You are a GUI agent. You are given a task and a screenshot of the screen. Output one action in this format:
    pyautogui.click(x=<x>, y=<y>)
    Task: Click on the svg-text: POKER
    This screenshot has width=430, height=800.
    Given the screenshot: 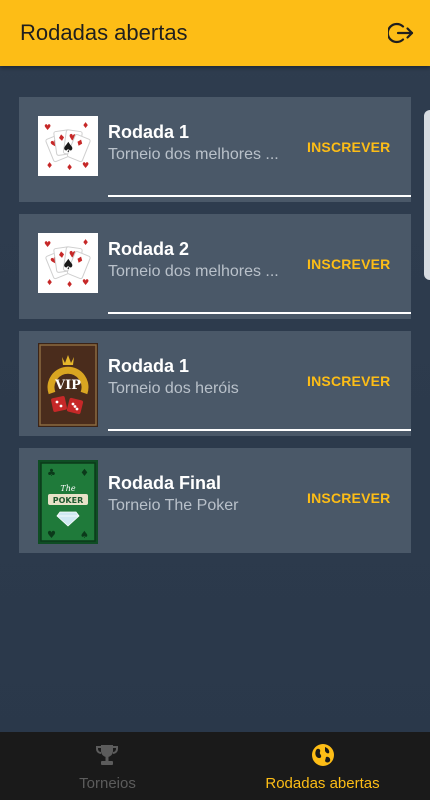 What is the action you would take?
    pyautogui.click(x=68, y=500)
    